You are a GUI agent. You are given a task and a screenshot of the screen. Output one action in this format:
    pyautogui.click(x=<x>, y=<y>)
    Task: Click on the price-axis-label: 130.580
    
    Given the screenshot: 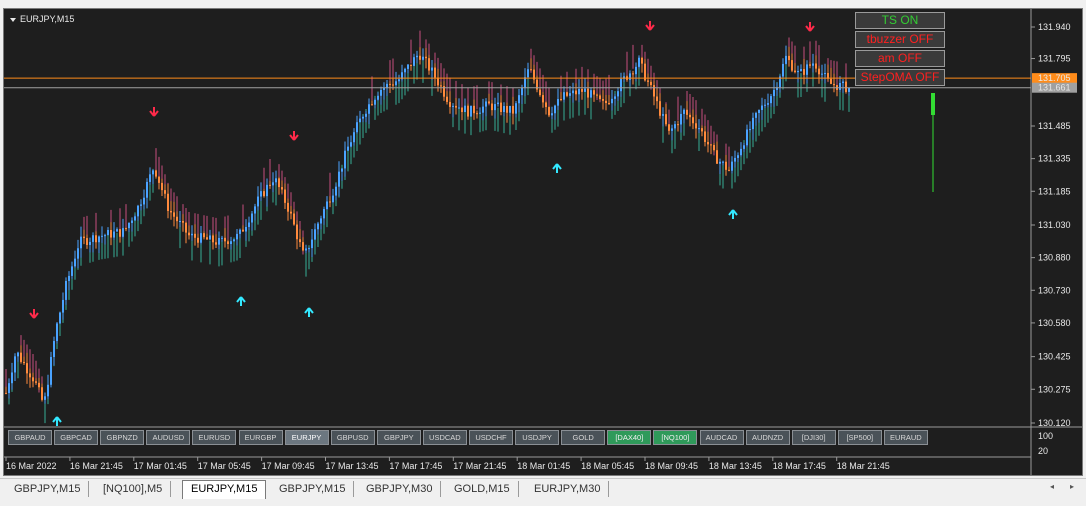 What is the action you would take?
    pyautogui.click(x=1054, y=323)
    